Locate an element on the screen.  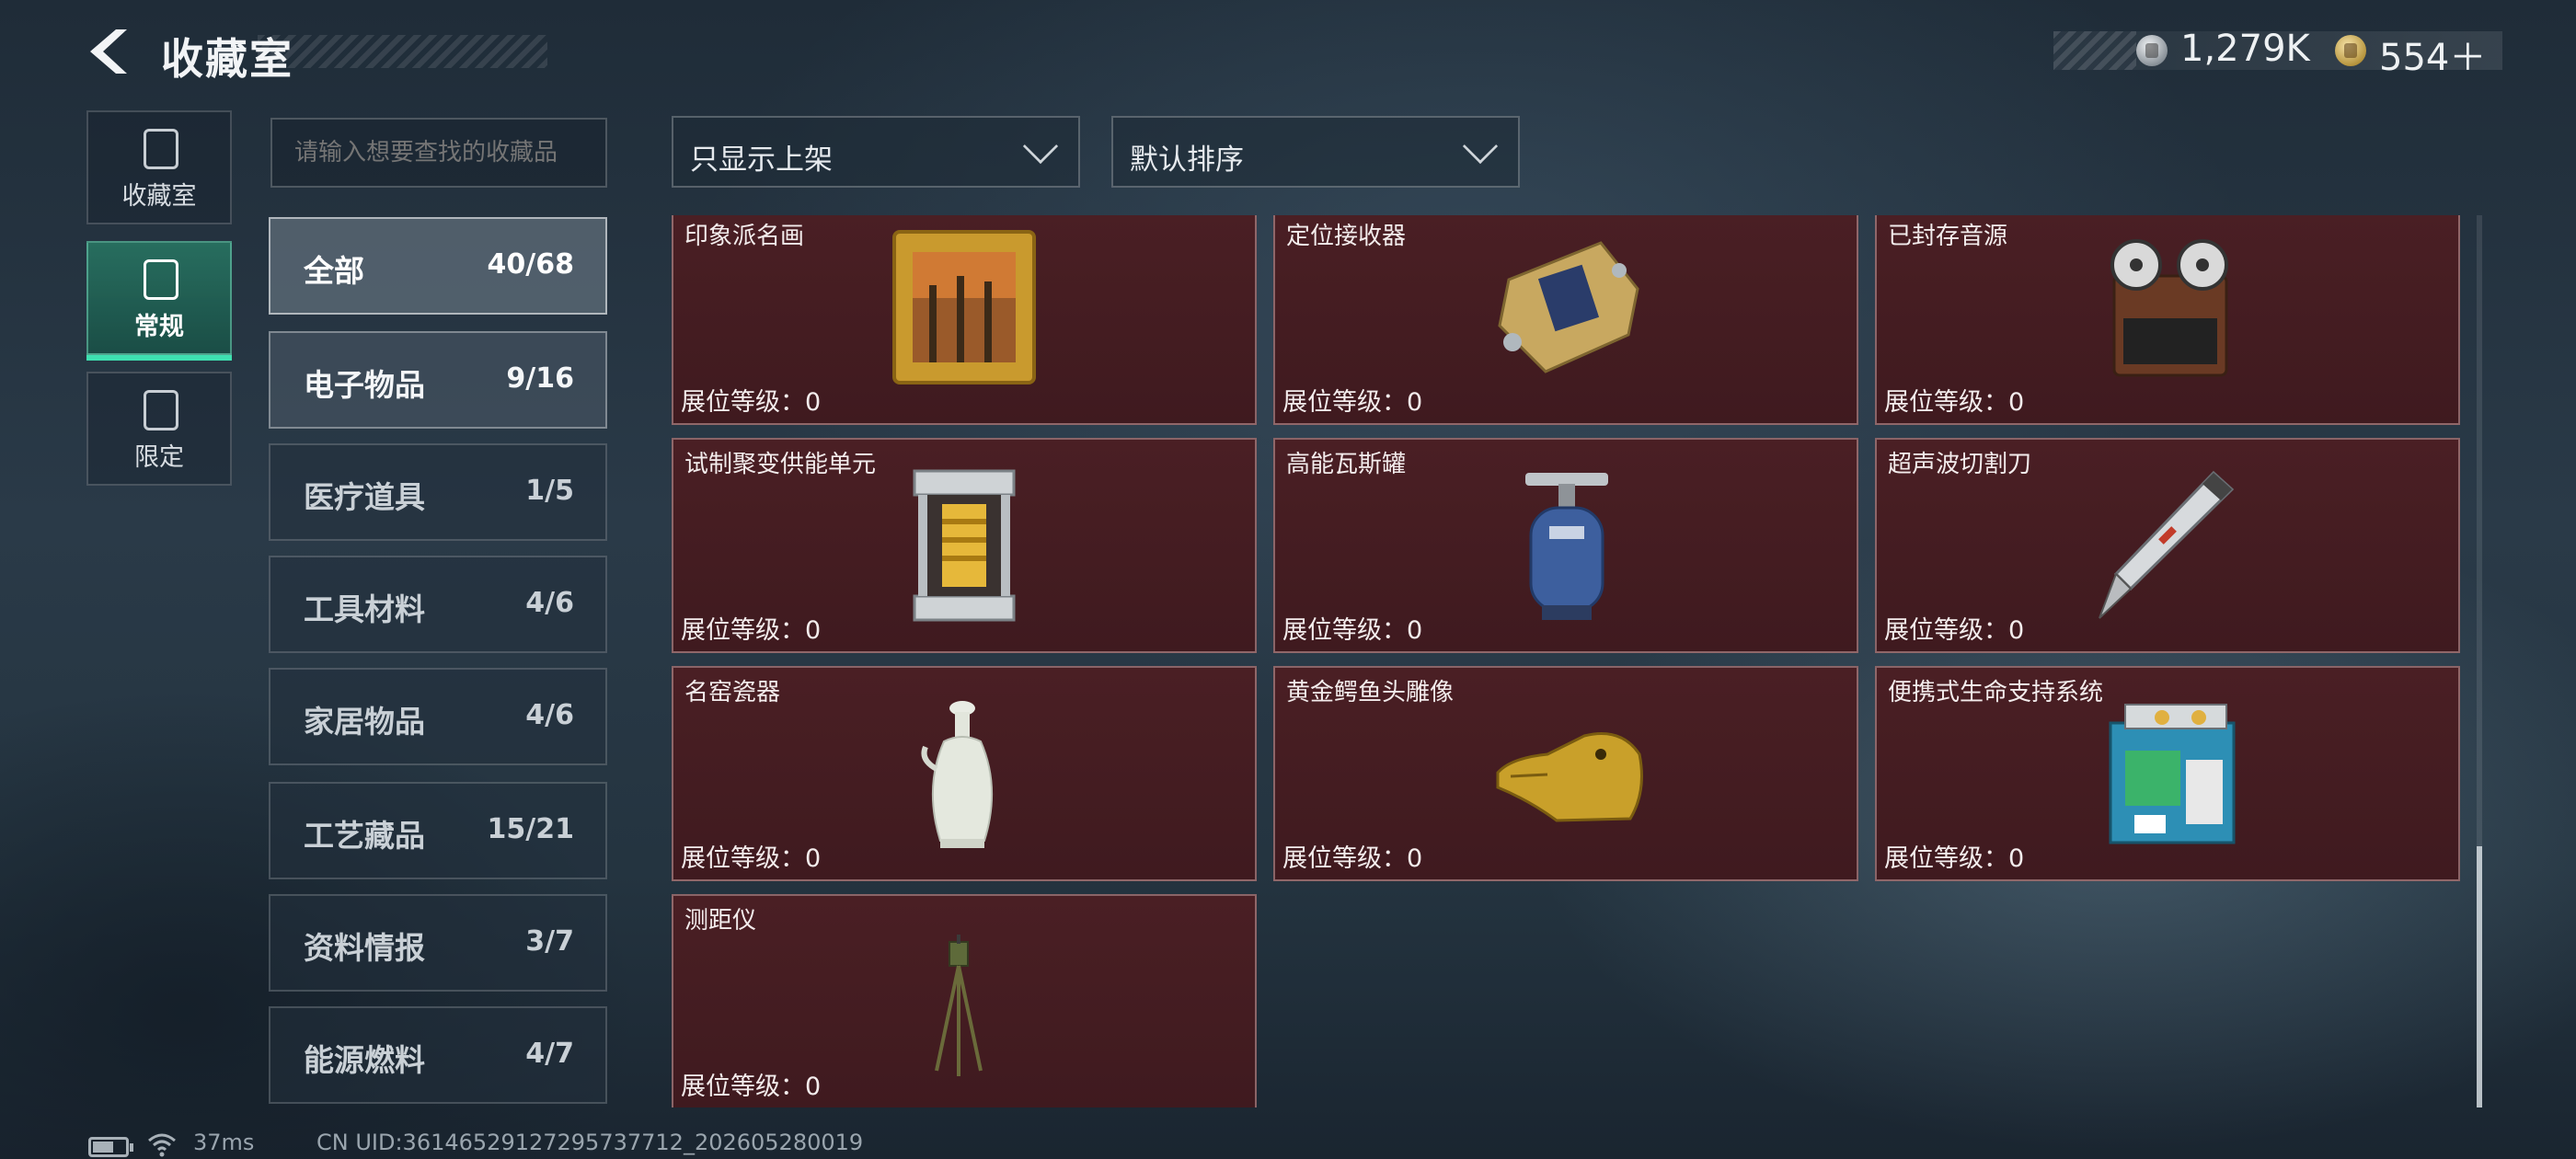
impressionist-painting-icon is located at coordinates (964, 307).